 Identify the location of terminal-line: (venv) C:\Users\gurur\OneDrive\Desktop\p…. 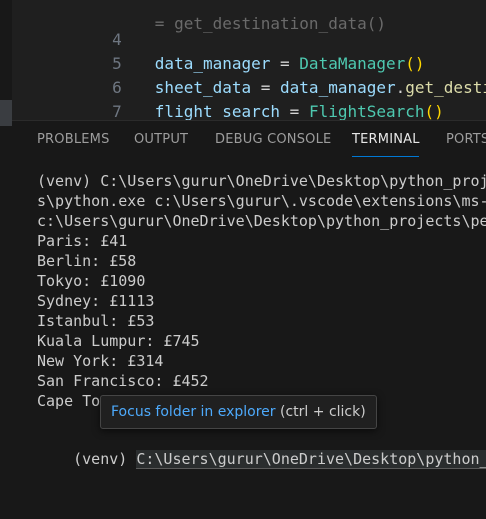
(261, 181).